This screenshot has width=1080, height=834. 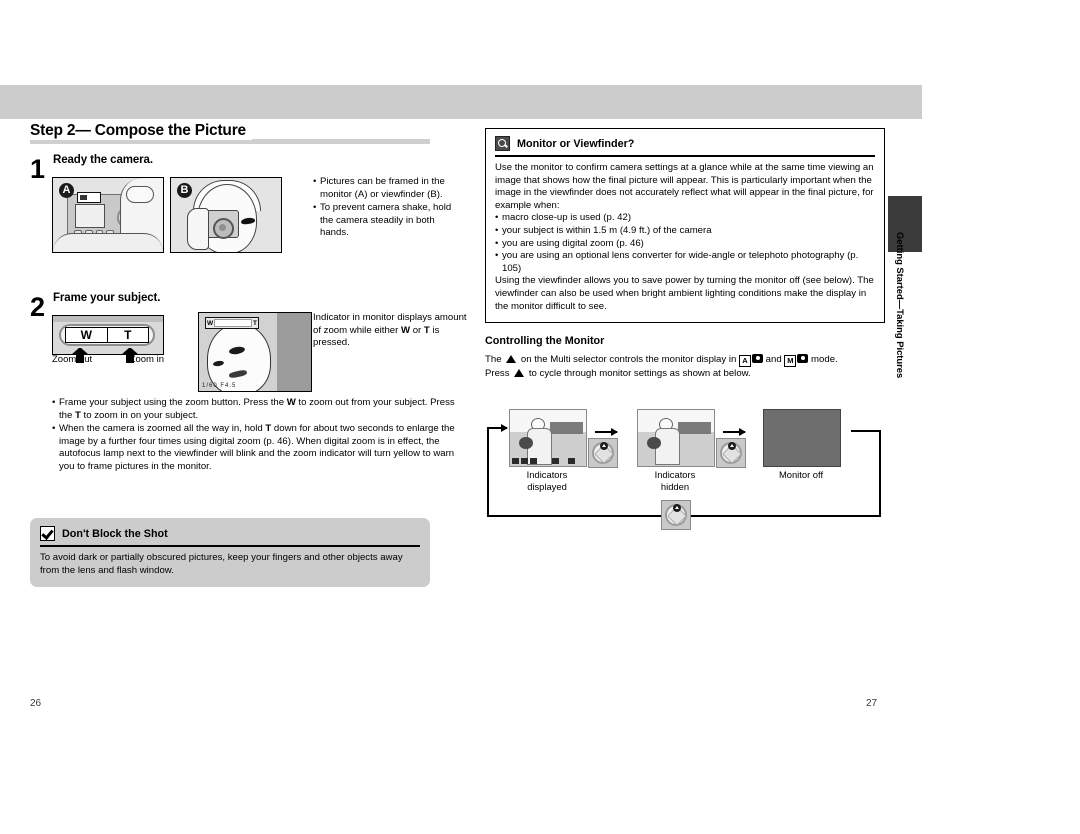 What do you see at coordinates (103, 160) in the screenshot?
I see `step-1-heading: Ready the camera.` at bounding box center [103, 160].